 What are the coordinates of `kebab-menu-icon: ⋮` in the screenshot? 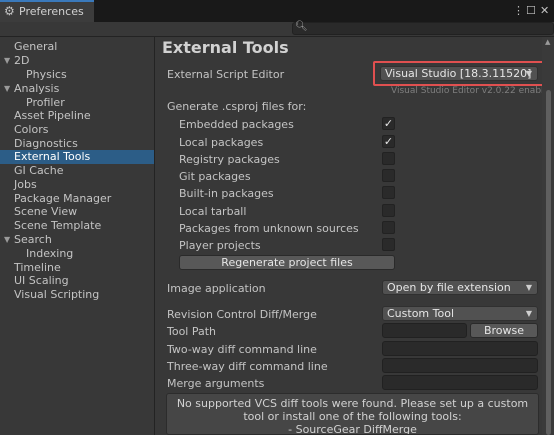 It's located at (518, 10).